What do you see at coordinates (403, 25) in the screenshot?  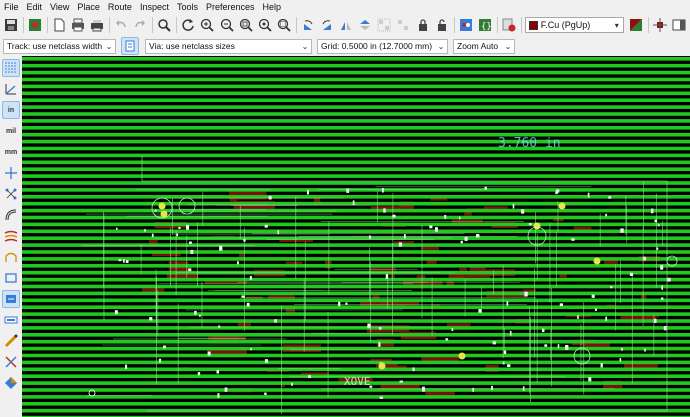 I see `ungroup-icon` at bounding box center [403, 25].